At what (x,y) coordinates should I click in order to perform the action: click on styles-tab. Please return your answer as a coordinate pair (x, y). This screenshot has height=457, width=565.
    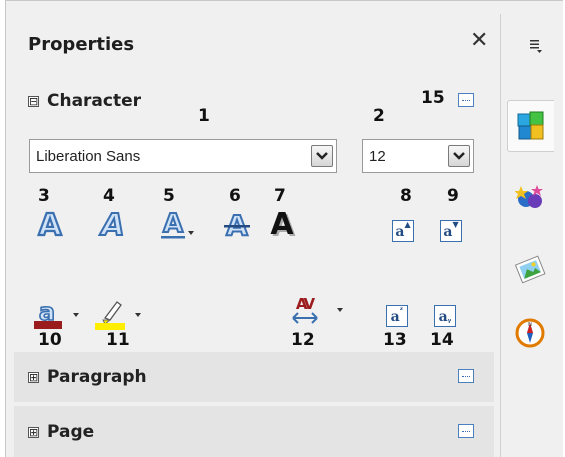
    Looking at the image, I should click on (530, 197).